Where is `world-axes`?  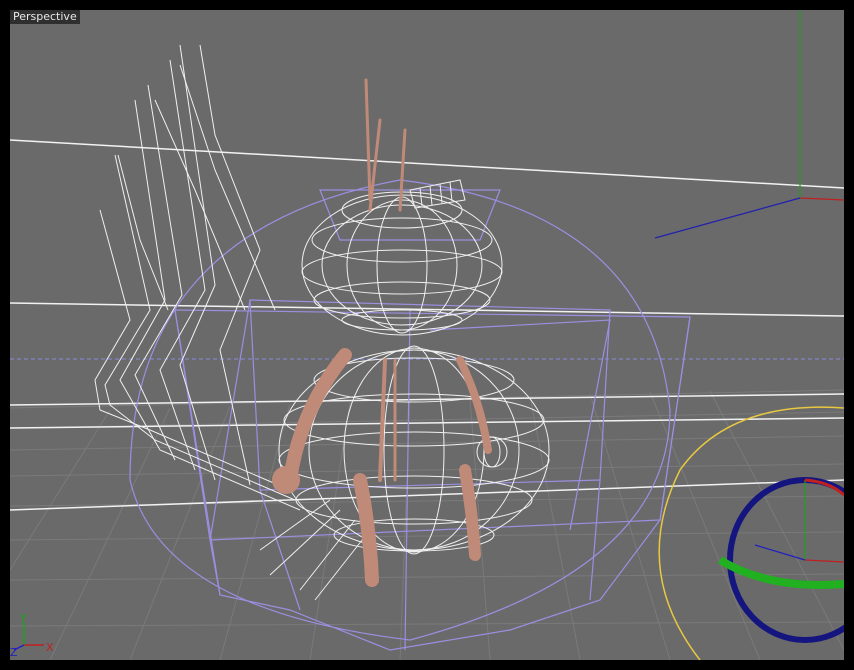
world-axes is located at coordinates (749, 124).